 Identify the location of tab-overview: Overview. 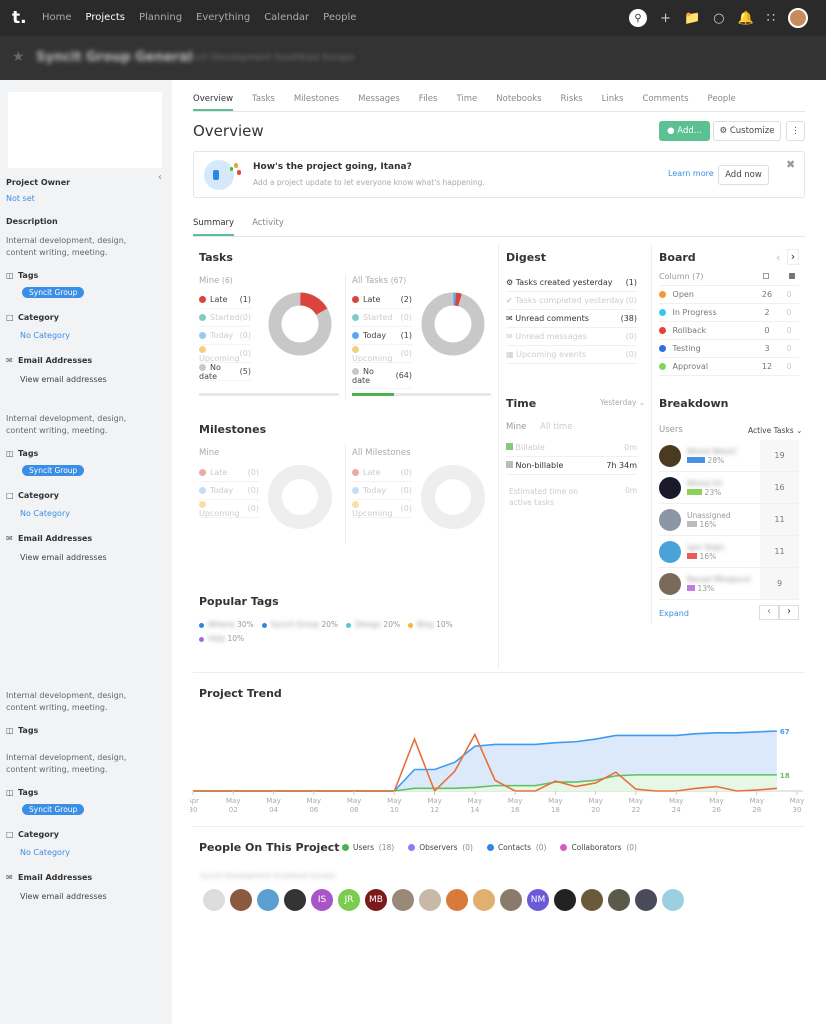
(213, 102).